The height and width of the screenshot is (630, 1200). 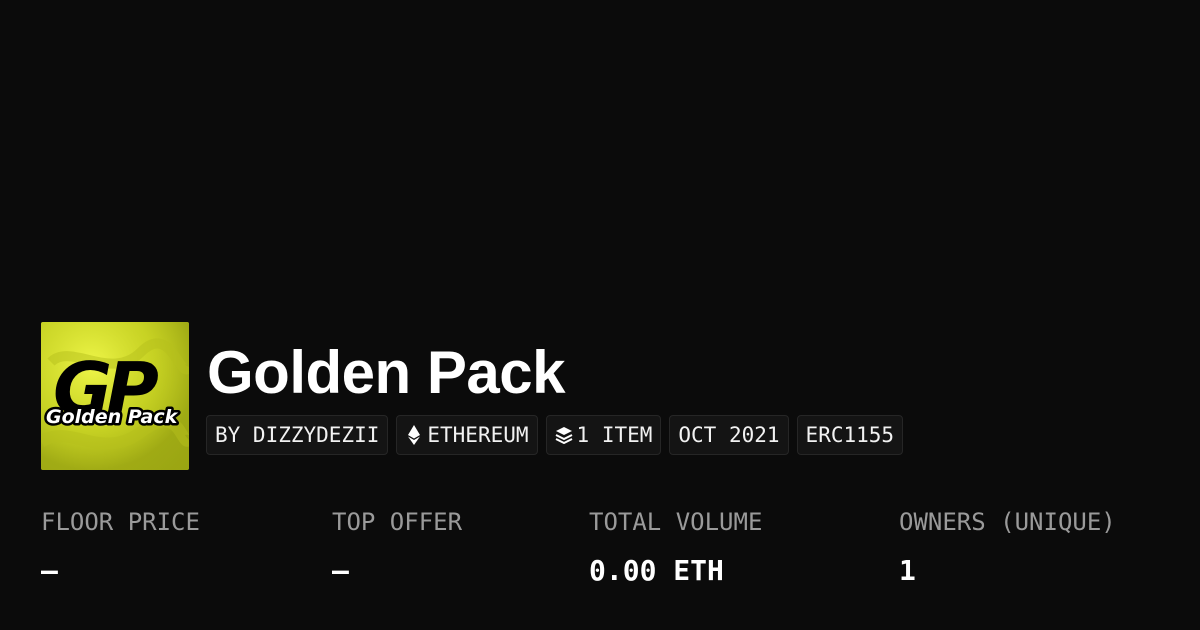 What do you see at coordinates (397, 522) in the screenshot?
I see `top-offer-label: TOP OFFER` at bounding box center [397, 522].